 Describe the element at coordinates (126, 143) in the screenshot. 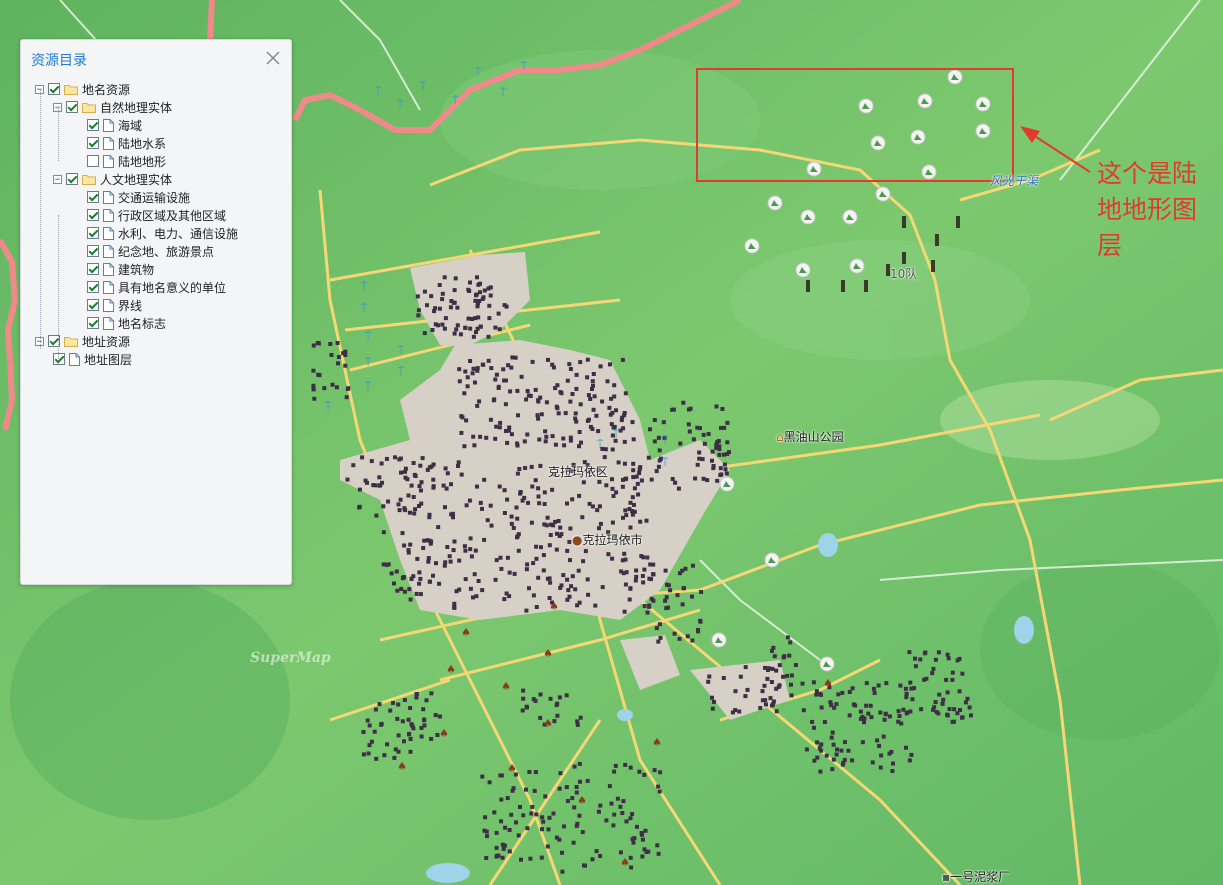

I see `tree-node: 陆地水系` at that location.